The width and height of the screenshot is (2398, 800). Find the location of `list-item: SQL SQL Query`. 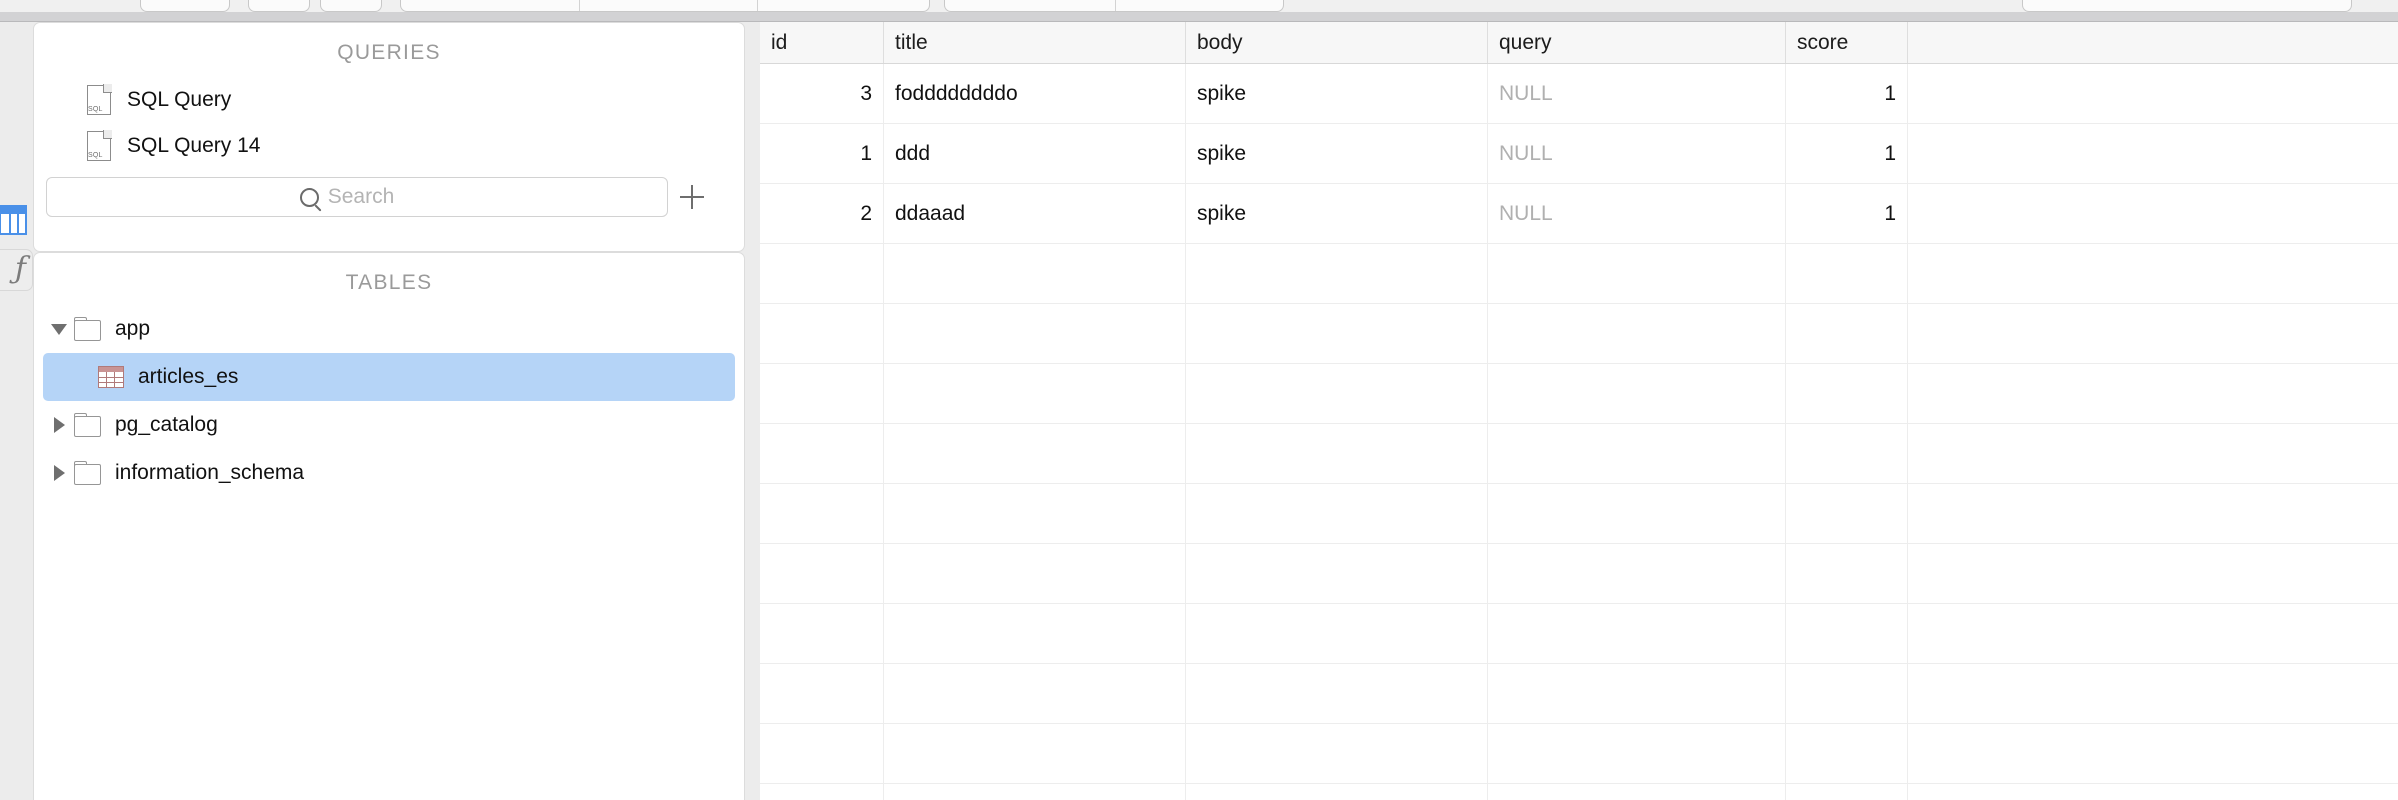

list-item: SQL SQL Query is located at coordinates (389, 100).